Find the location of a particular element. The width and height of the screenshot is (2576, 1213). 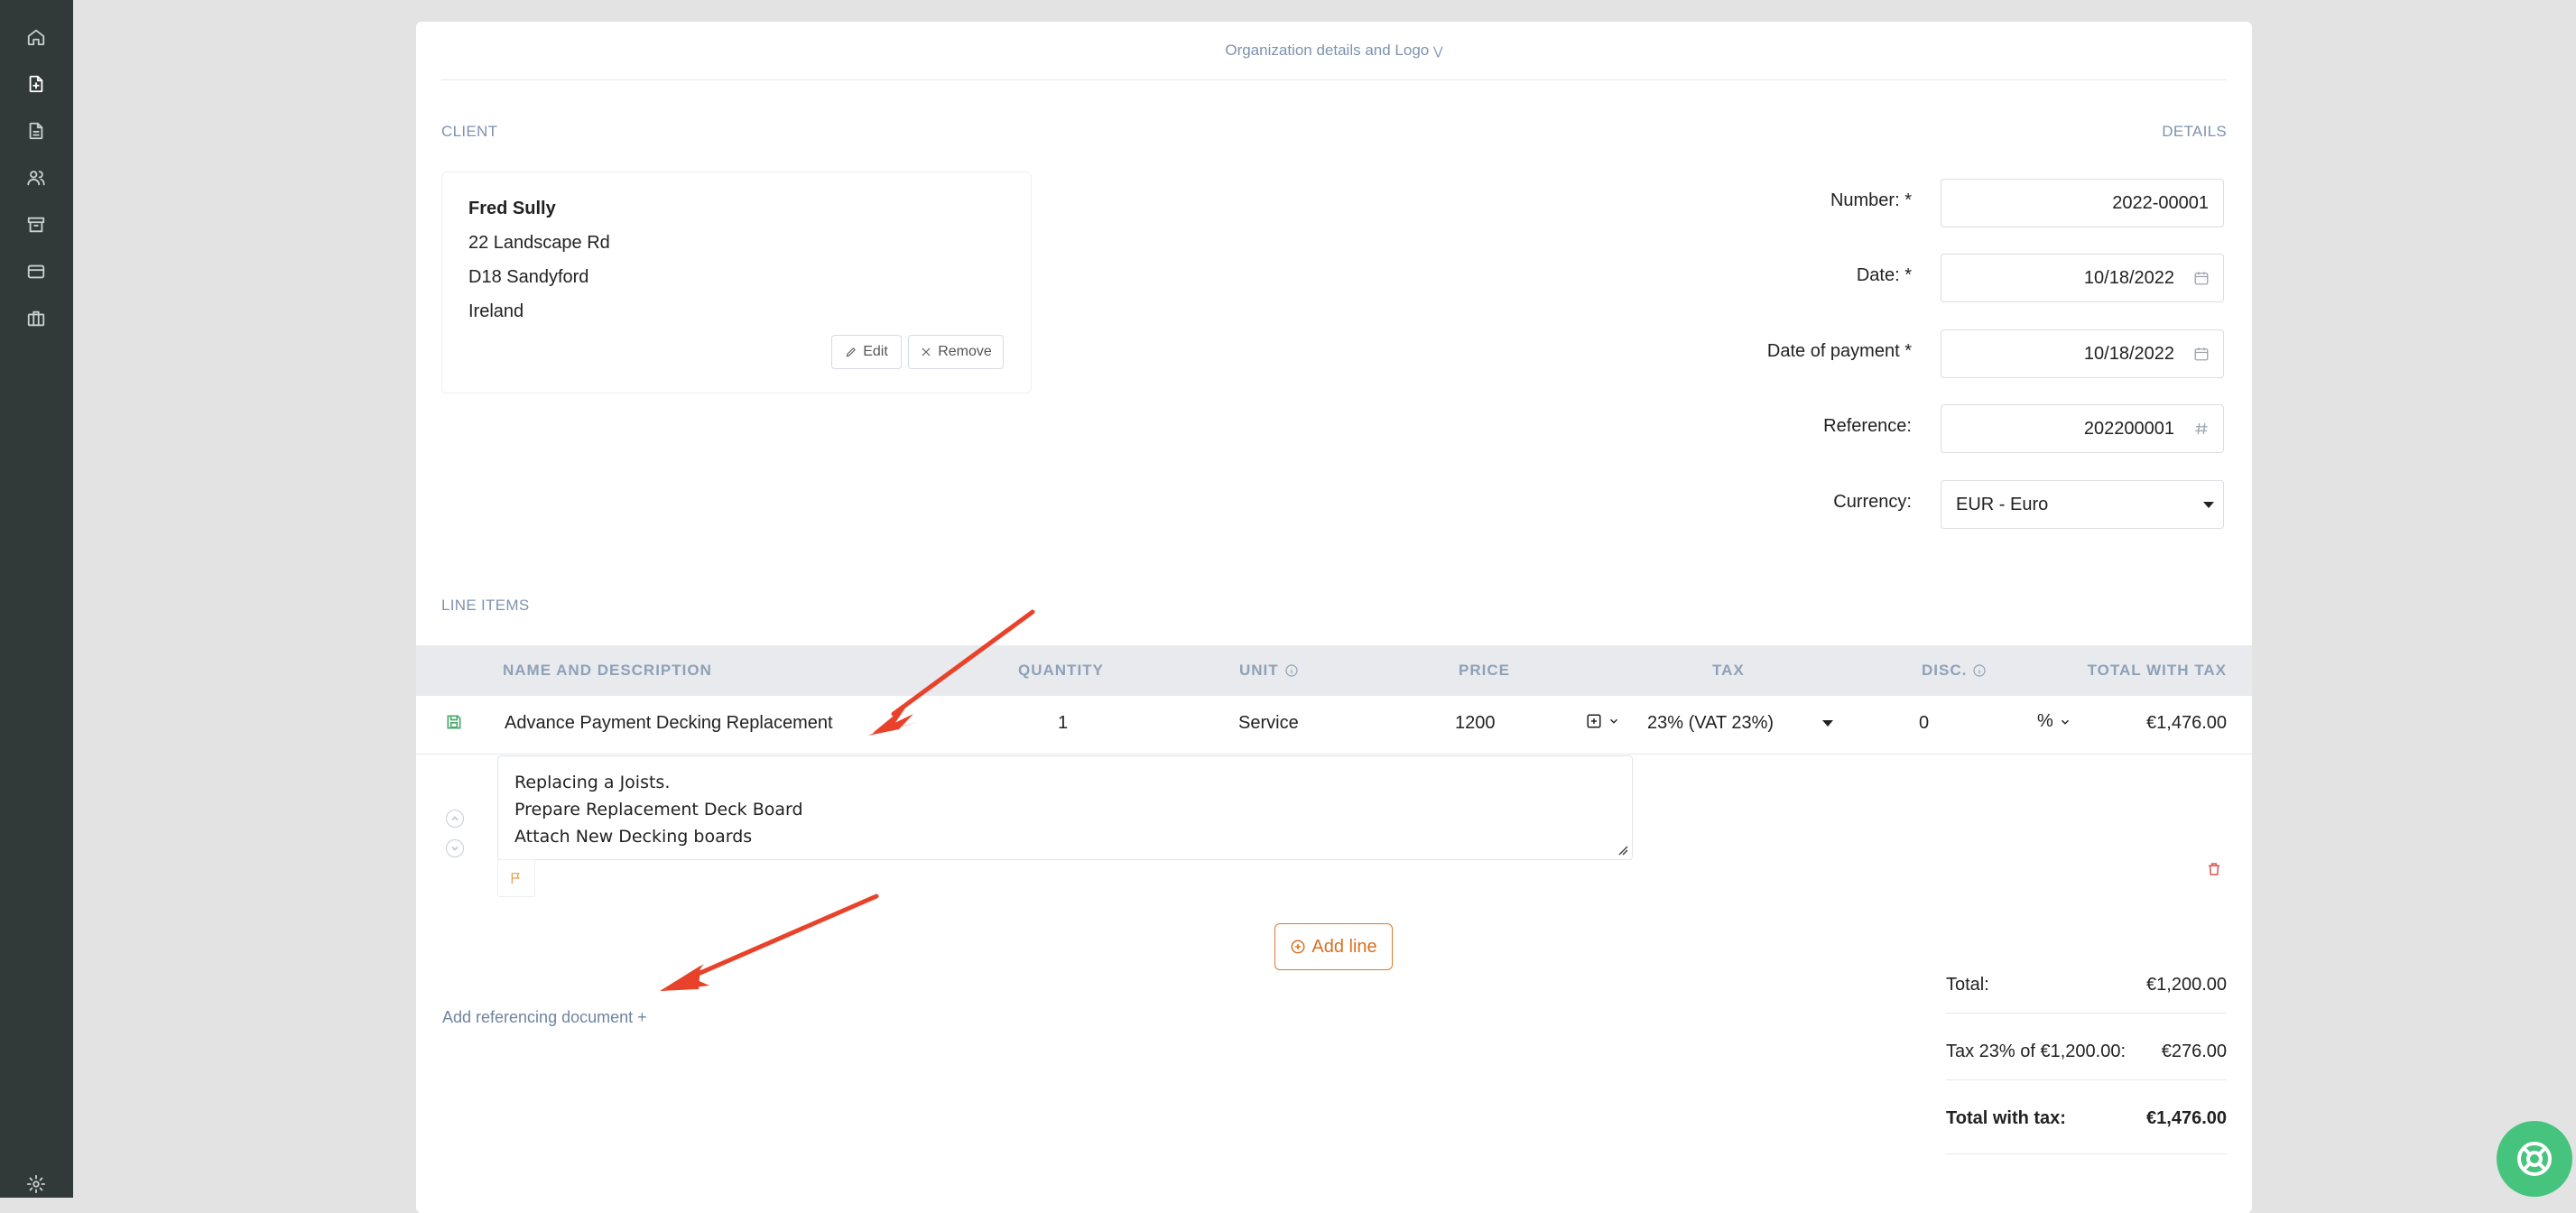

trash-icon is located at coordinates (2214, 869).